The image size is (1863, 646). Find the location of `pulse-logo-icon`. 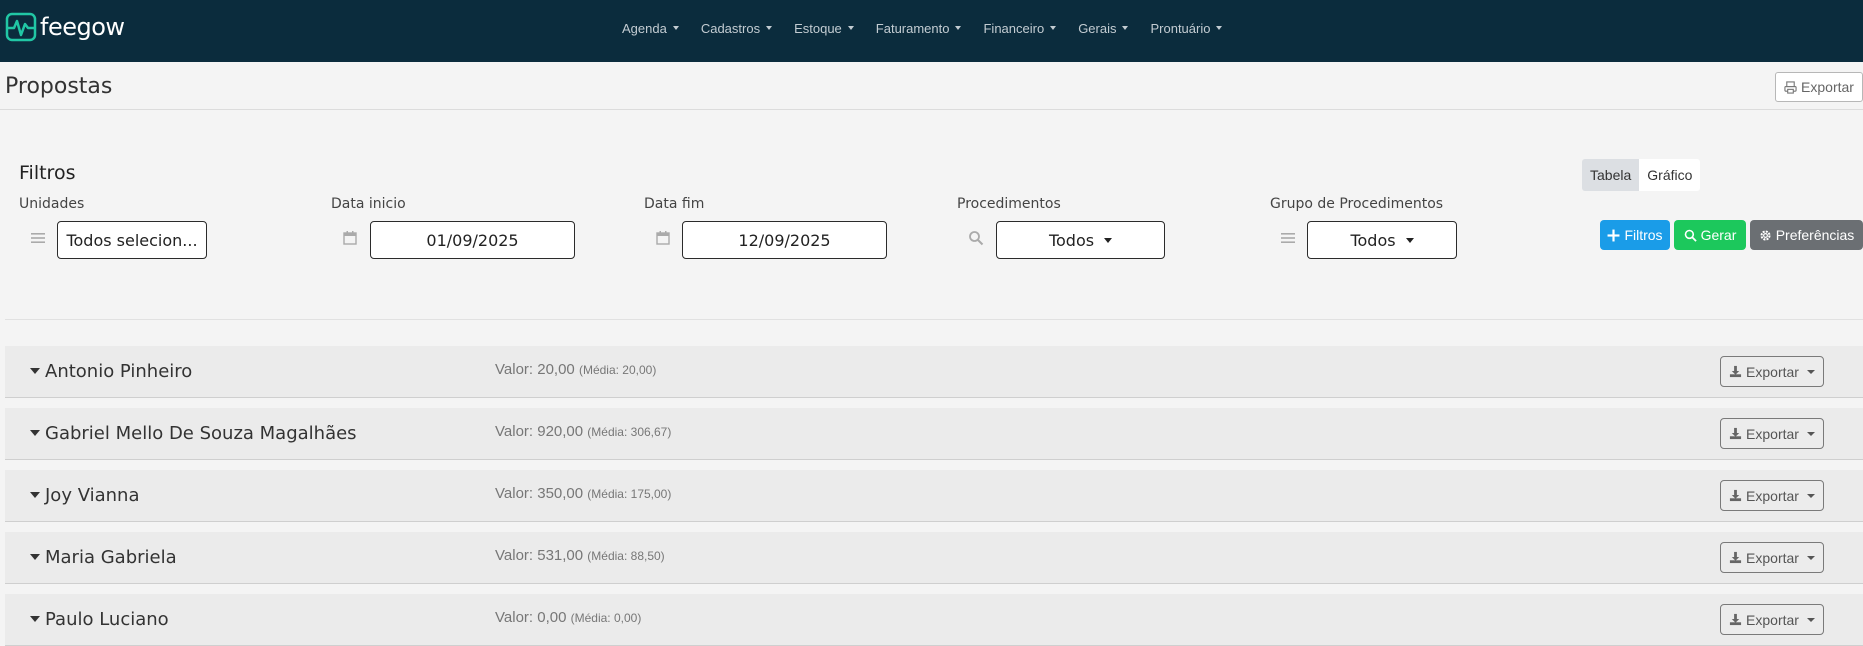

pulse-logo-icon is located at coordinates (21, 27).